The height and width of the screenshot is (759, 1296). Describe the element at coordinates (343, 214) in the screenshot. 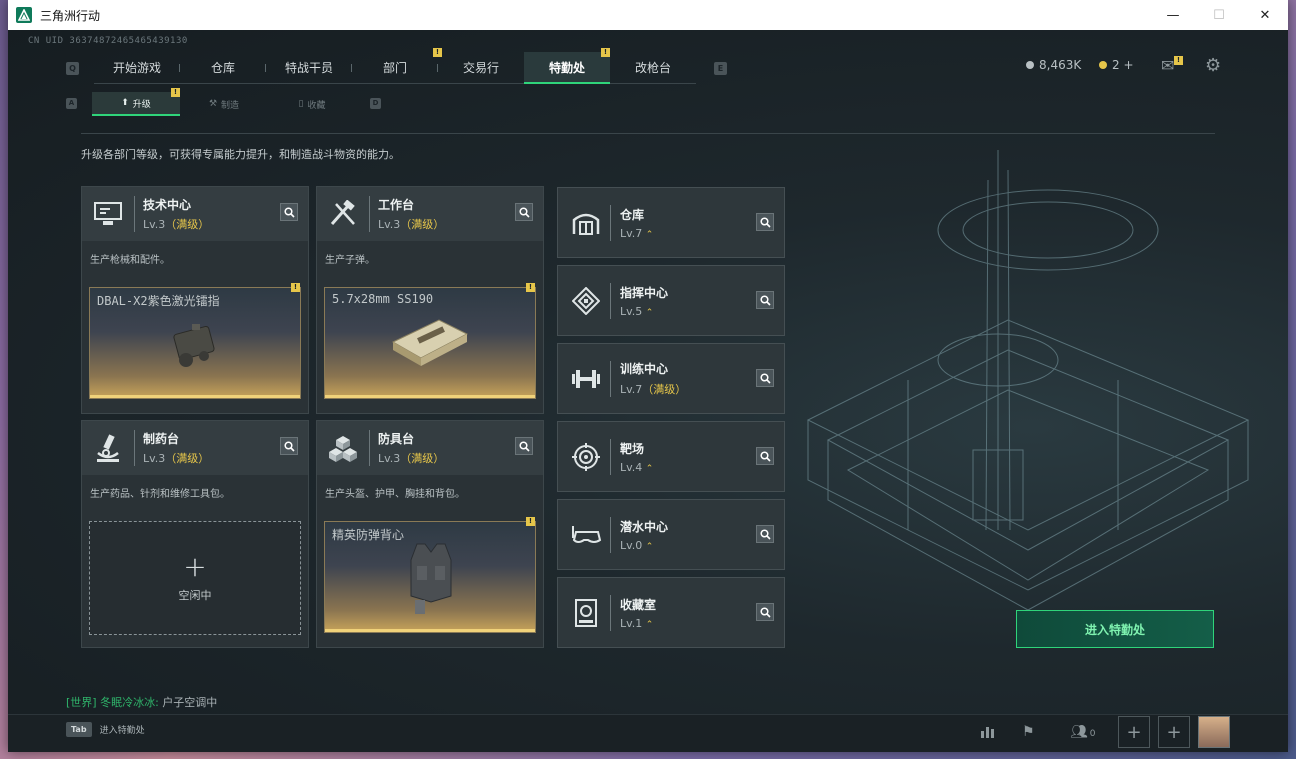

I see `tools-icon` at that location.